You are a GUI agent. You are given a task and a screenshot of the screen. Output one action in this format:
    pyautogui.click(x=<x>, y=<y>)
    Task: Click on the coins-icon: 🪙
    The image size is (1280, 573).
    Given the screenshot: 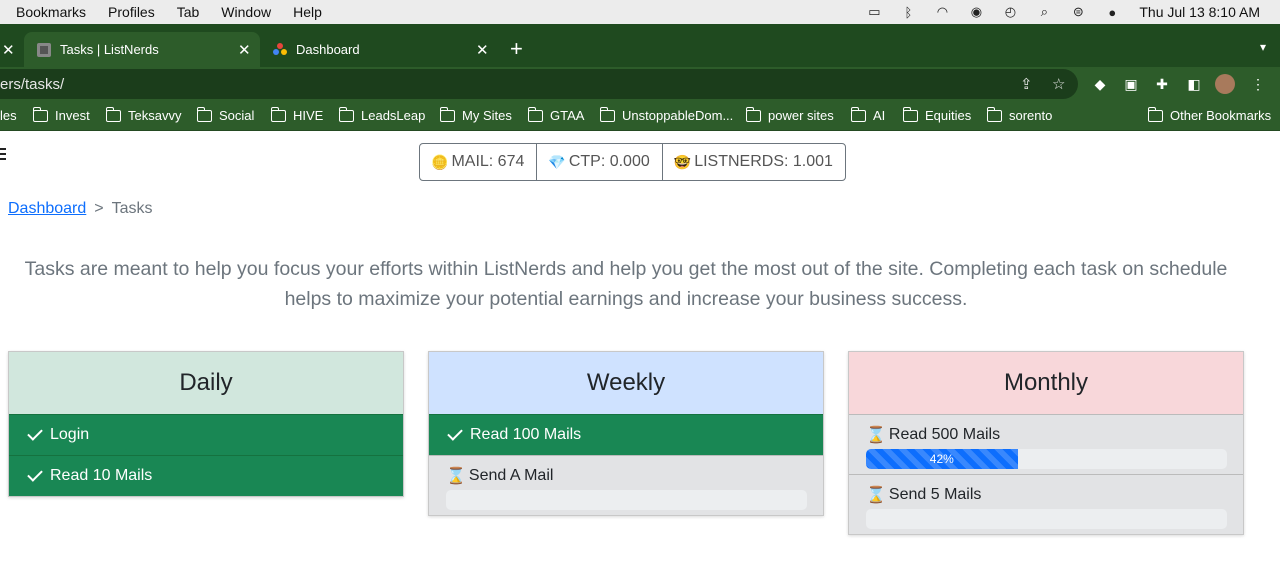 What is the action you would take?
    pyautogui.click(x=440, y=161)
    